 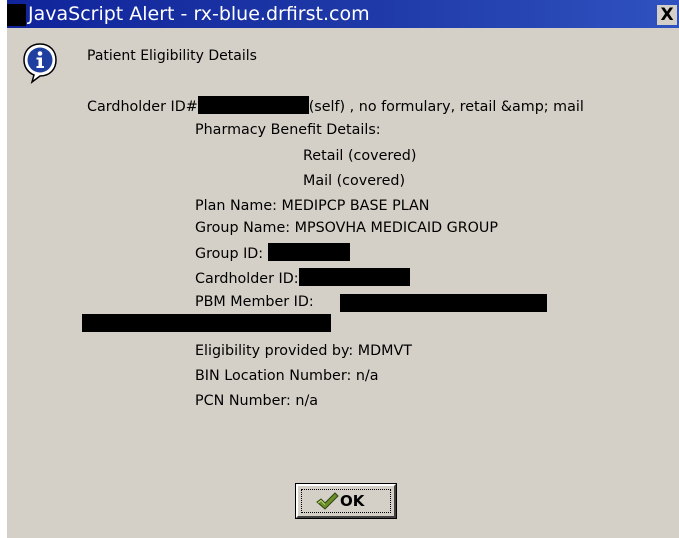 I want to click on pbm-member-id-line: PBM Member ID:, so click(x=254, y=302).